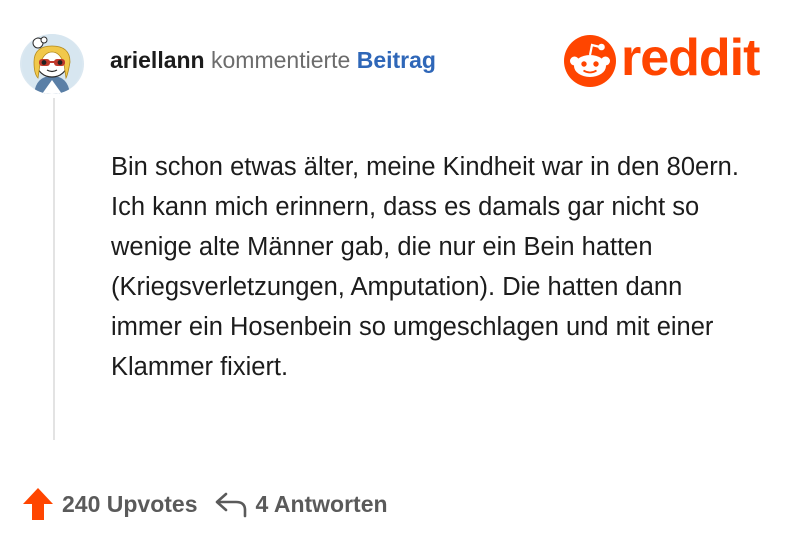 Image resolution: width=794 pixels, height=534 pixels. What do you see at coordinates (590, 61) in the screenshot?
I see `reddit-snoo-icon` at bounding box center [590, 61].